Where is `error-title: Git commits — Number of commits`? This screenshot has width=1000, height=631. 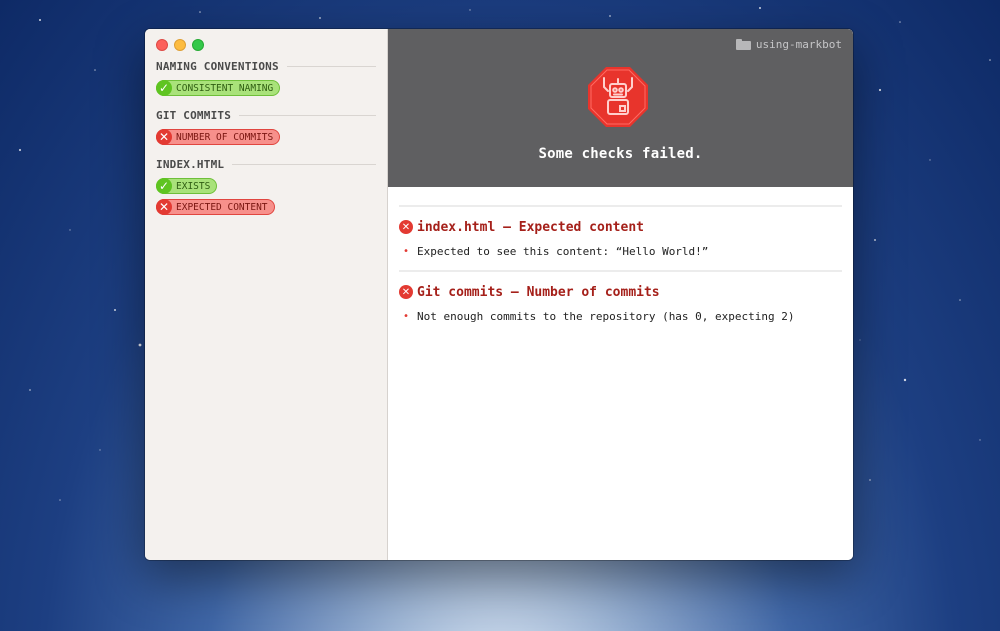
error-title: Git commits — Number of commits is located at coordinates (538, 292).